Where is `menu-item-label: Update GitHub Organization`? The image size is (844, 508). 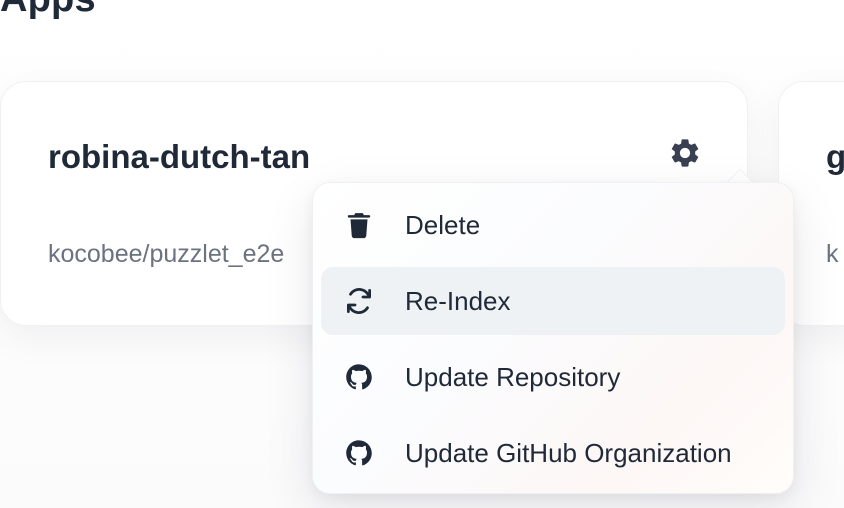
menu-item-label: Update GitHub Organization is located at coordinates (568, 452).